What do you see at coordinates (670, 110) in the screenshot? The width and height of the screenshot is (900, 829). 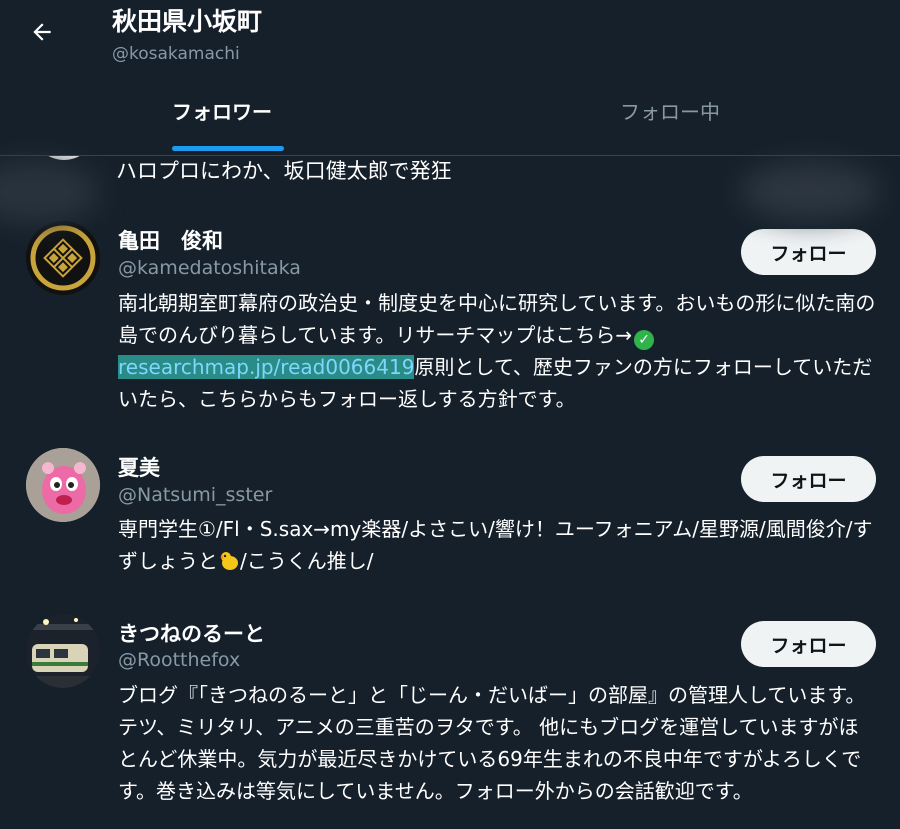 I see `tab-following: フォロー中` at bounding box center [670, 110].